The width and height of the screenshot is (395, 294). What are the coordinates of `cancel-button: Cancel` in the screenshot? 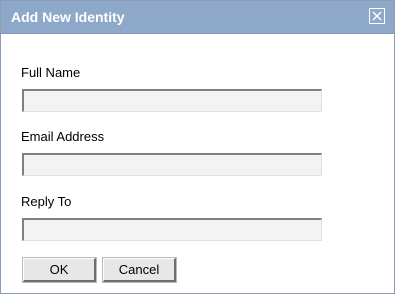 It's located at (139, 270).